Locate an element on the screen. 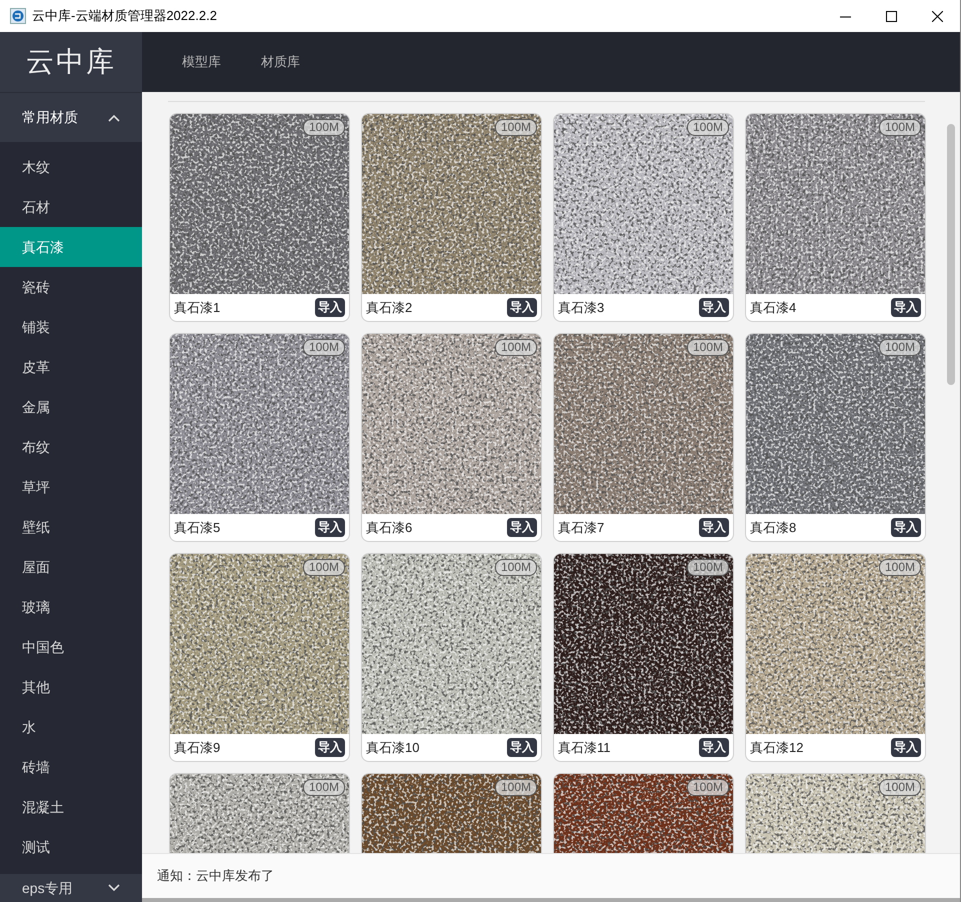  close-icon is located at coordinates (937, 16).